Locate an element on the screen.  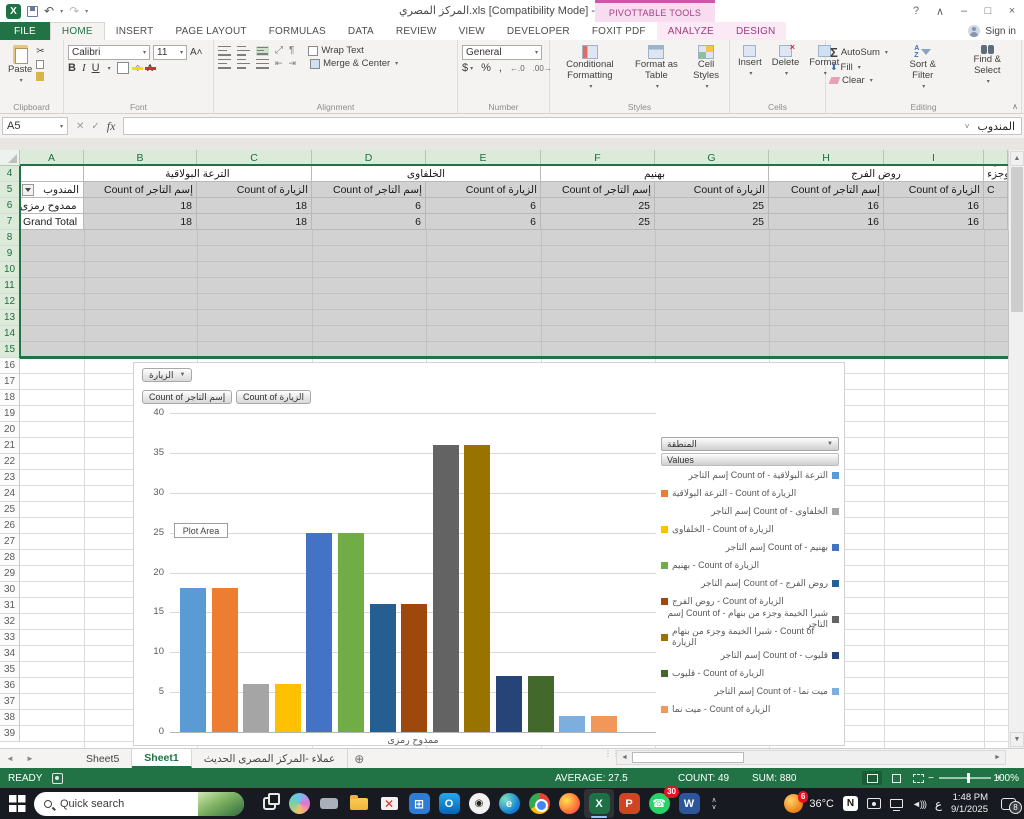
cell-styles-button: Cell Styles ▾ is located at coordinates (706, 72).